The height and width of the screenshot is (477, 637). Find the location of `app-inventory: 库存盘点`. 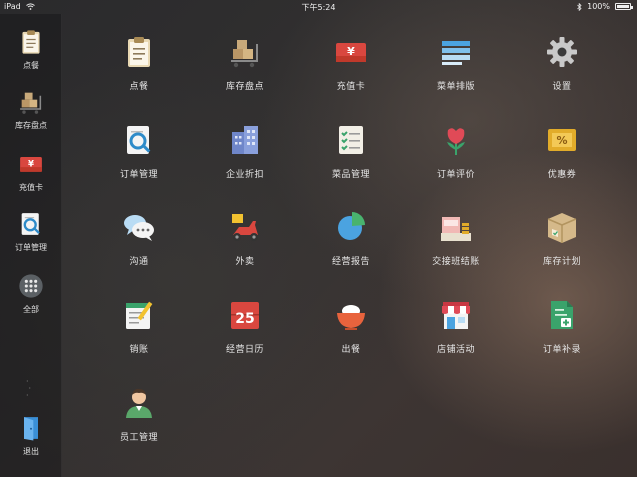

app-inventory: 库存盘点 is located at coordinates (245, 63).